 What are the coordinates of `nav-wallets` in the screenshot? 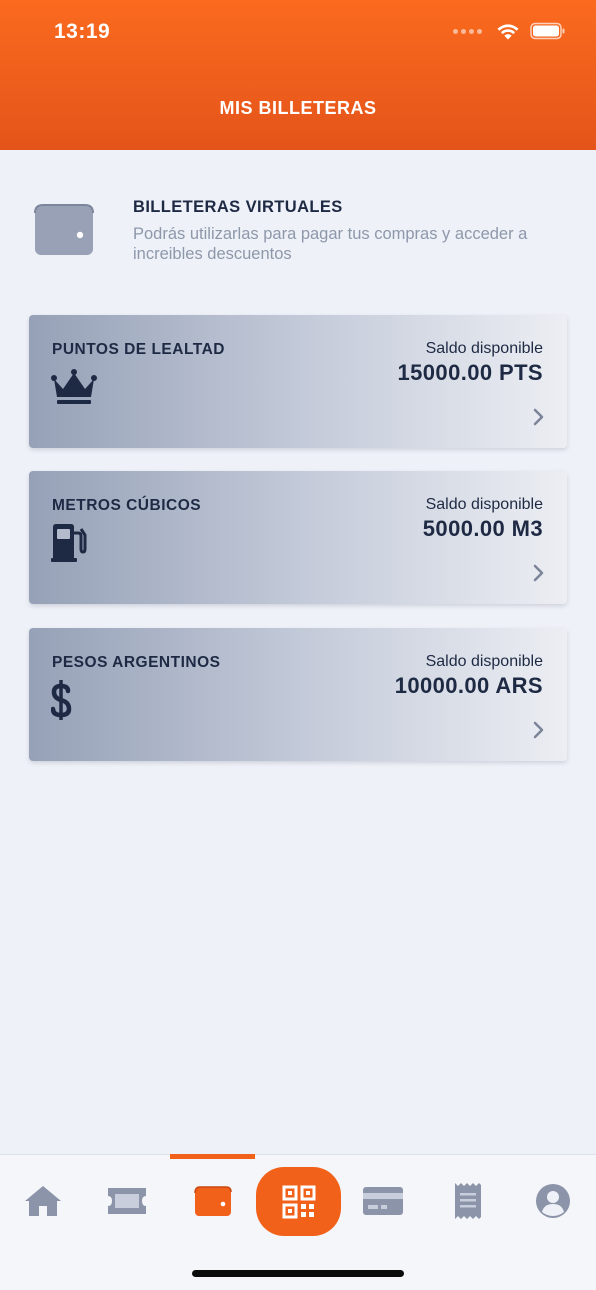 It's located at (213, 1201).